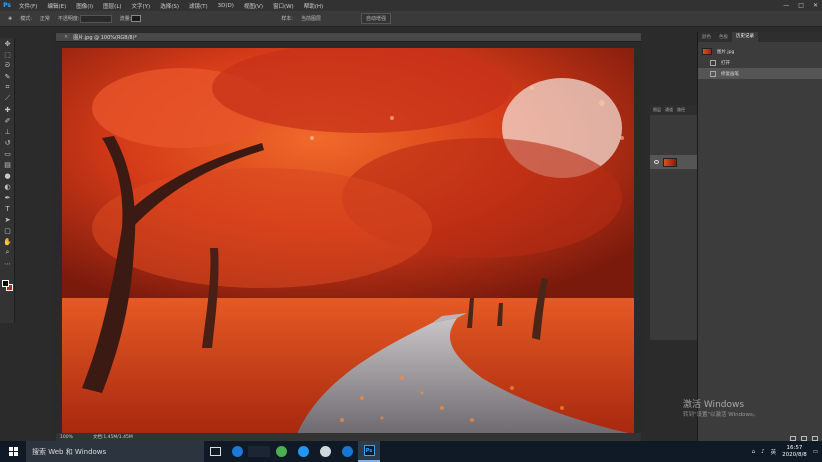  Describe the element at coordinates (7, 98) in the screenshot. I see `eyedropper-icon: ⟋` at that location.